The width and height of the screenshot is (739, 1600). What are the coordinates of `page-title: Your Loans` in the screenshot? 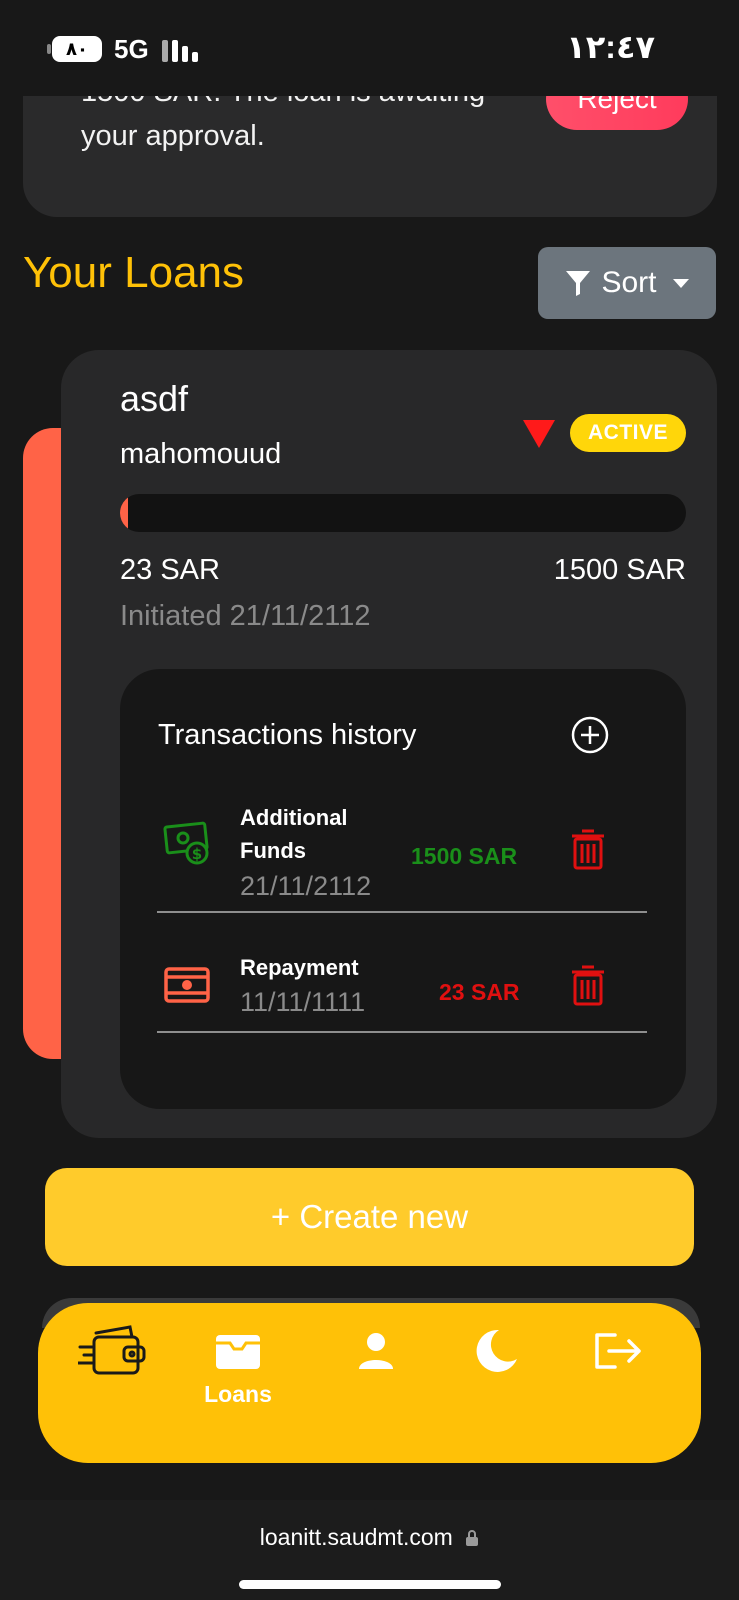 It's located at (134, 272).